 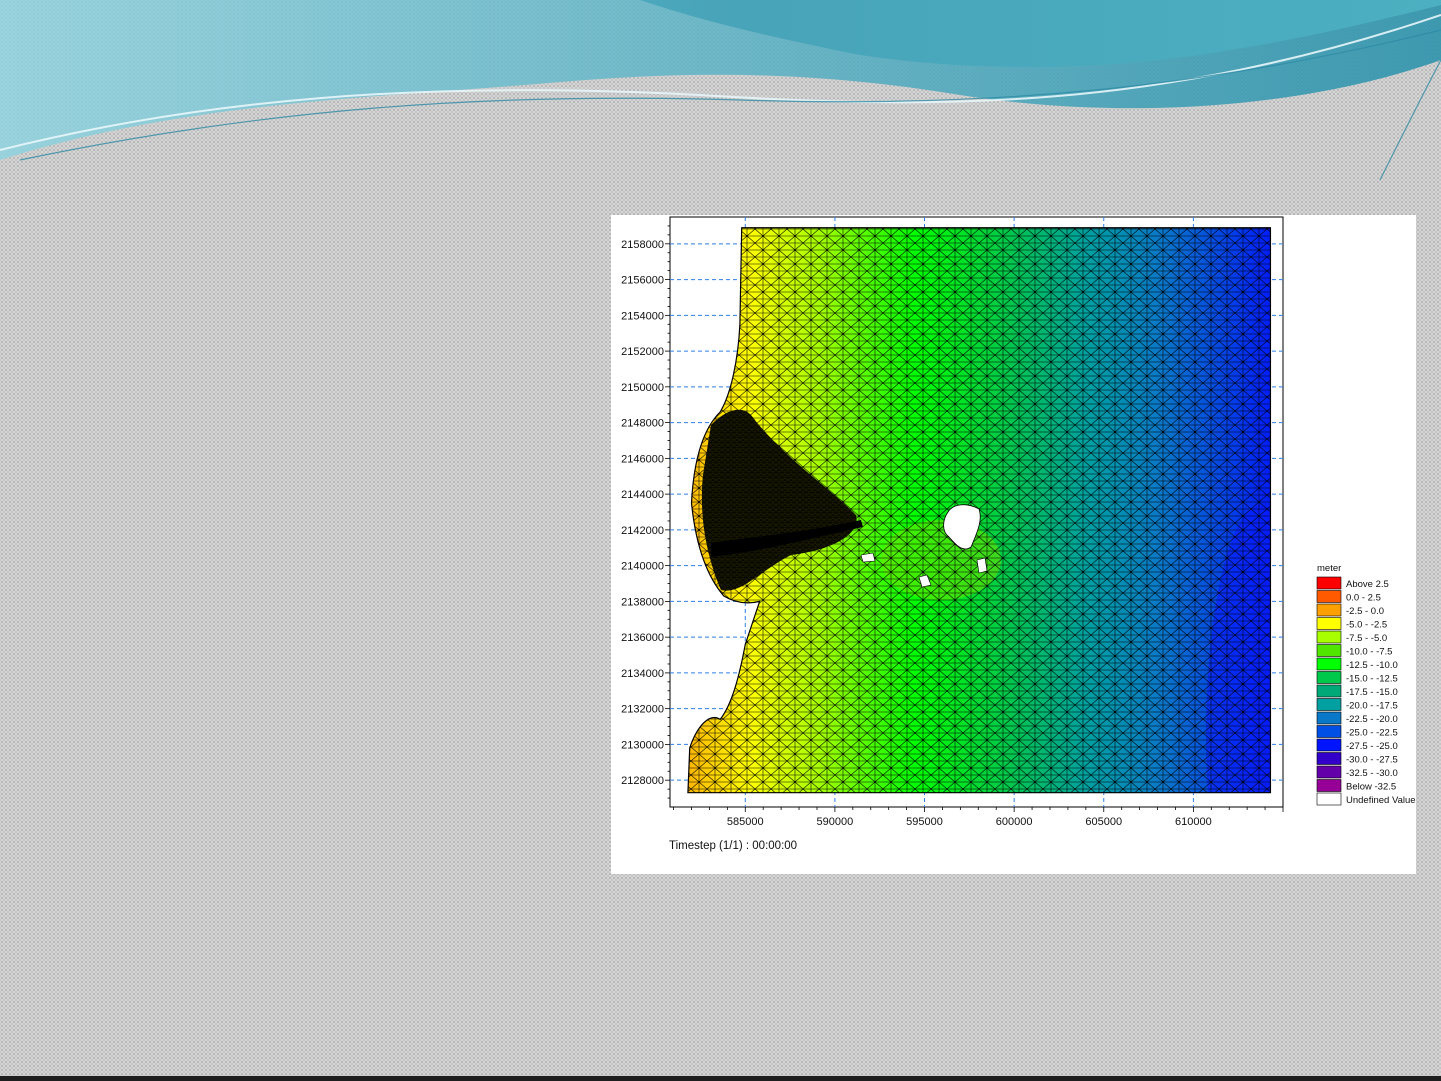 What do you see at coordinates (1103, 822) in the screenshot?
I see `x-tick-label: 605000` at bounding box center [1103, 822].